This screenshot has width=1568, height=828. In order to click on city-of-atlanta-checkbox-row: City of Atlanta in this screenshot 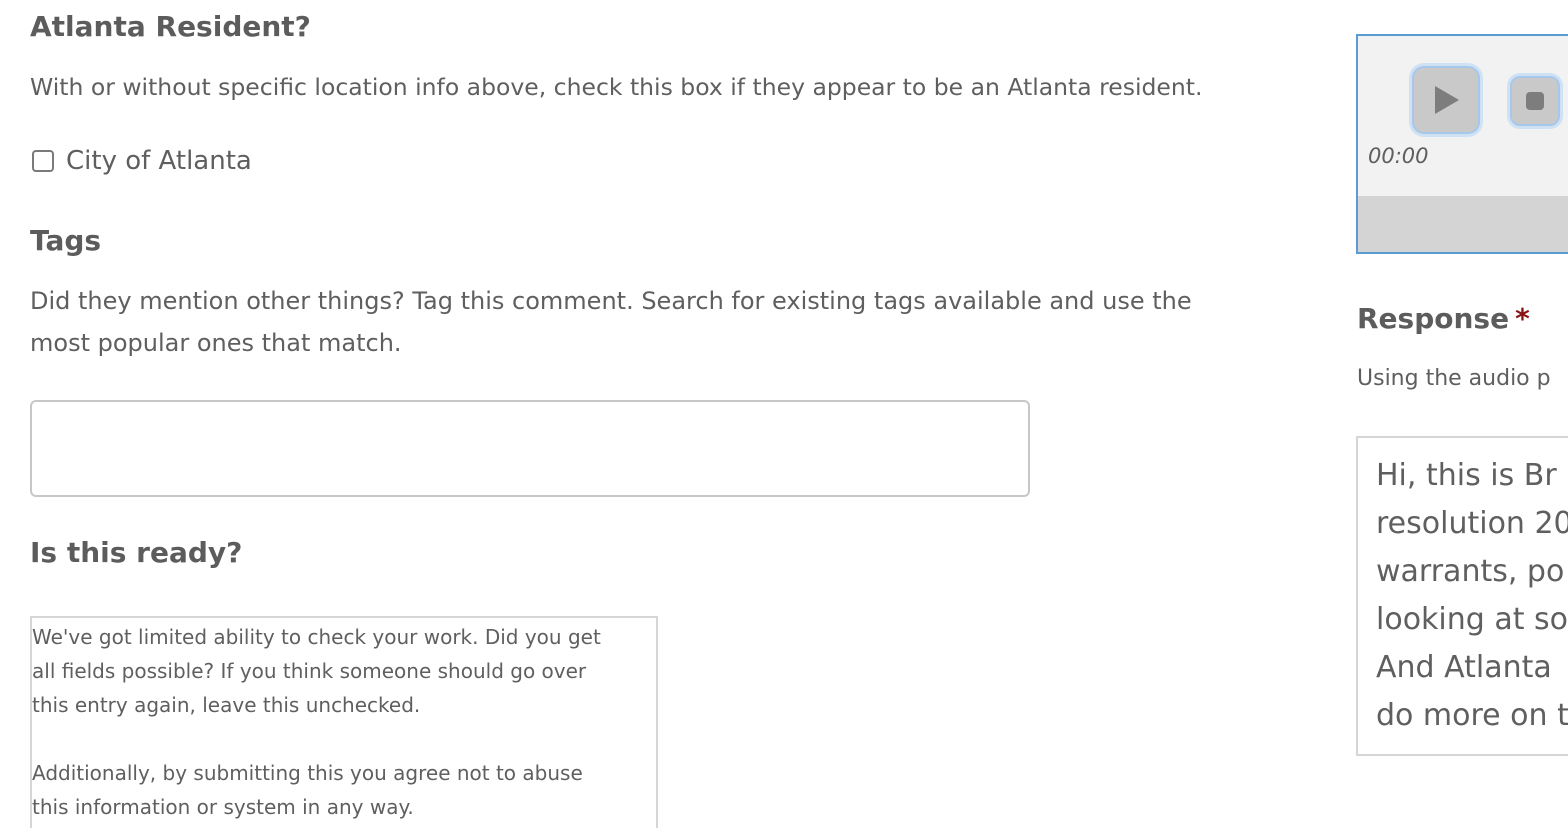, I will do `click(142, 161)`.